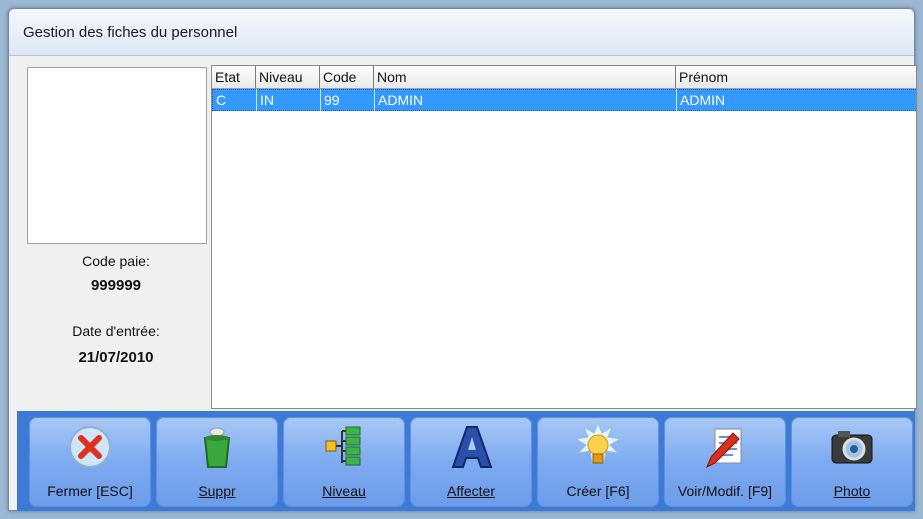  Describe the element at coordinates (117, 155) in the screenshot. I see `employee-photo` at that location.